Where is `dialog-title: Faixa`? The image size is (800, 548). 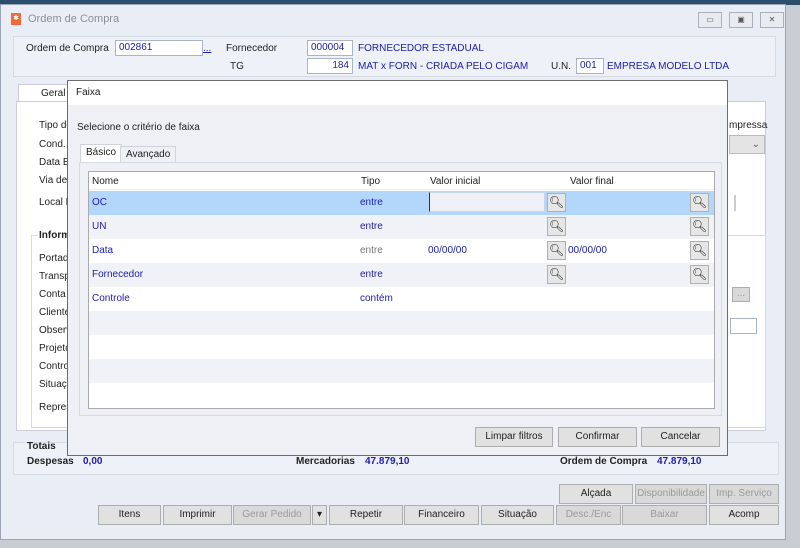 dialog-title: Faixa is located at coordinates (88, 92).